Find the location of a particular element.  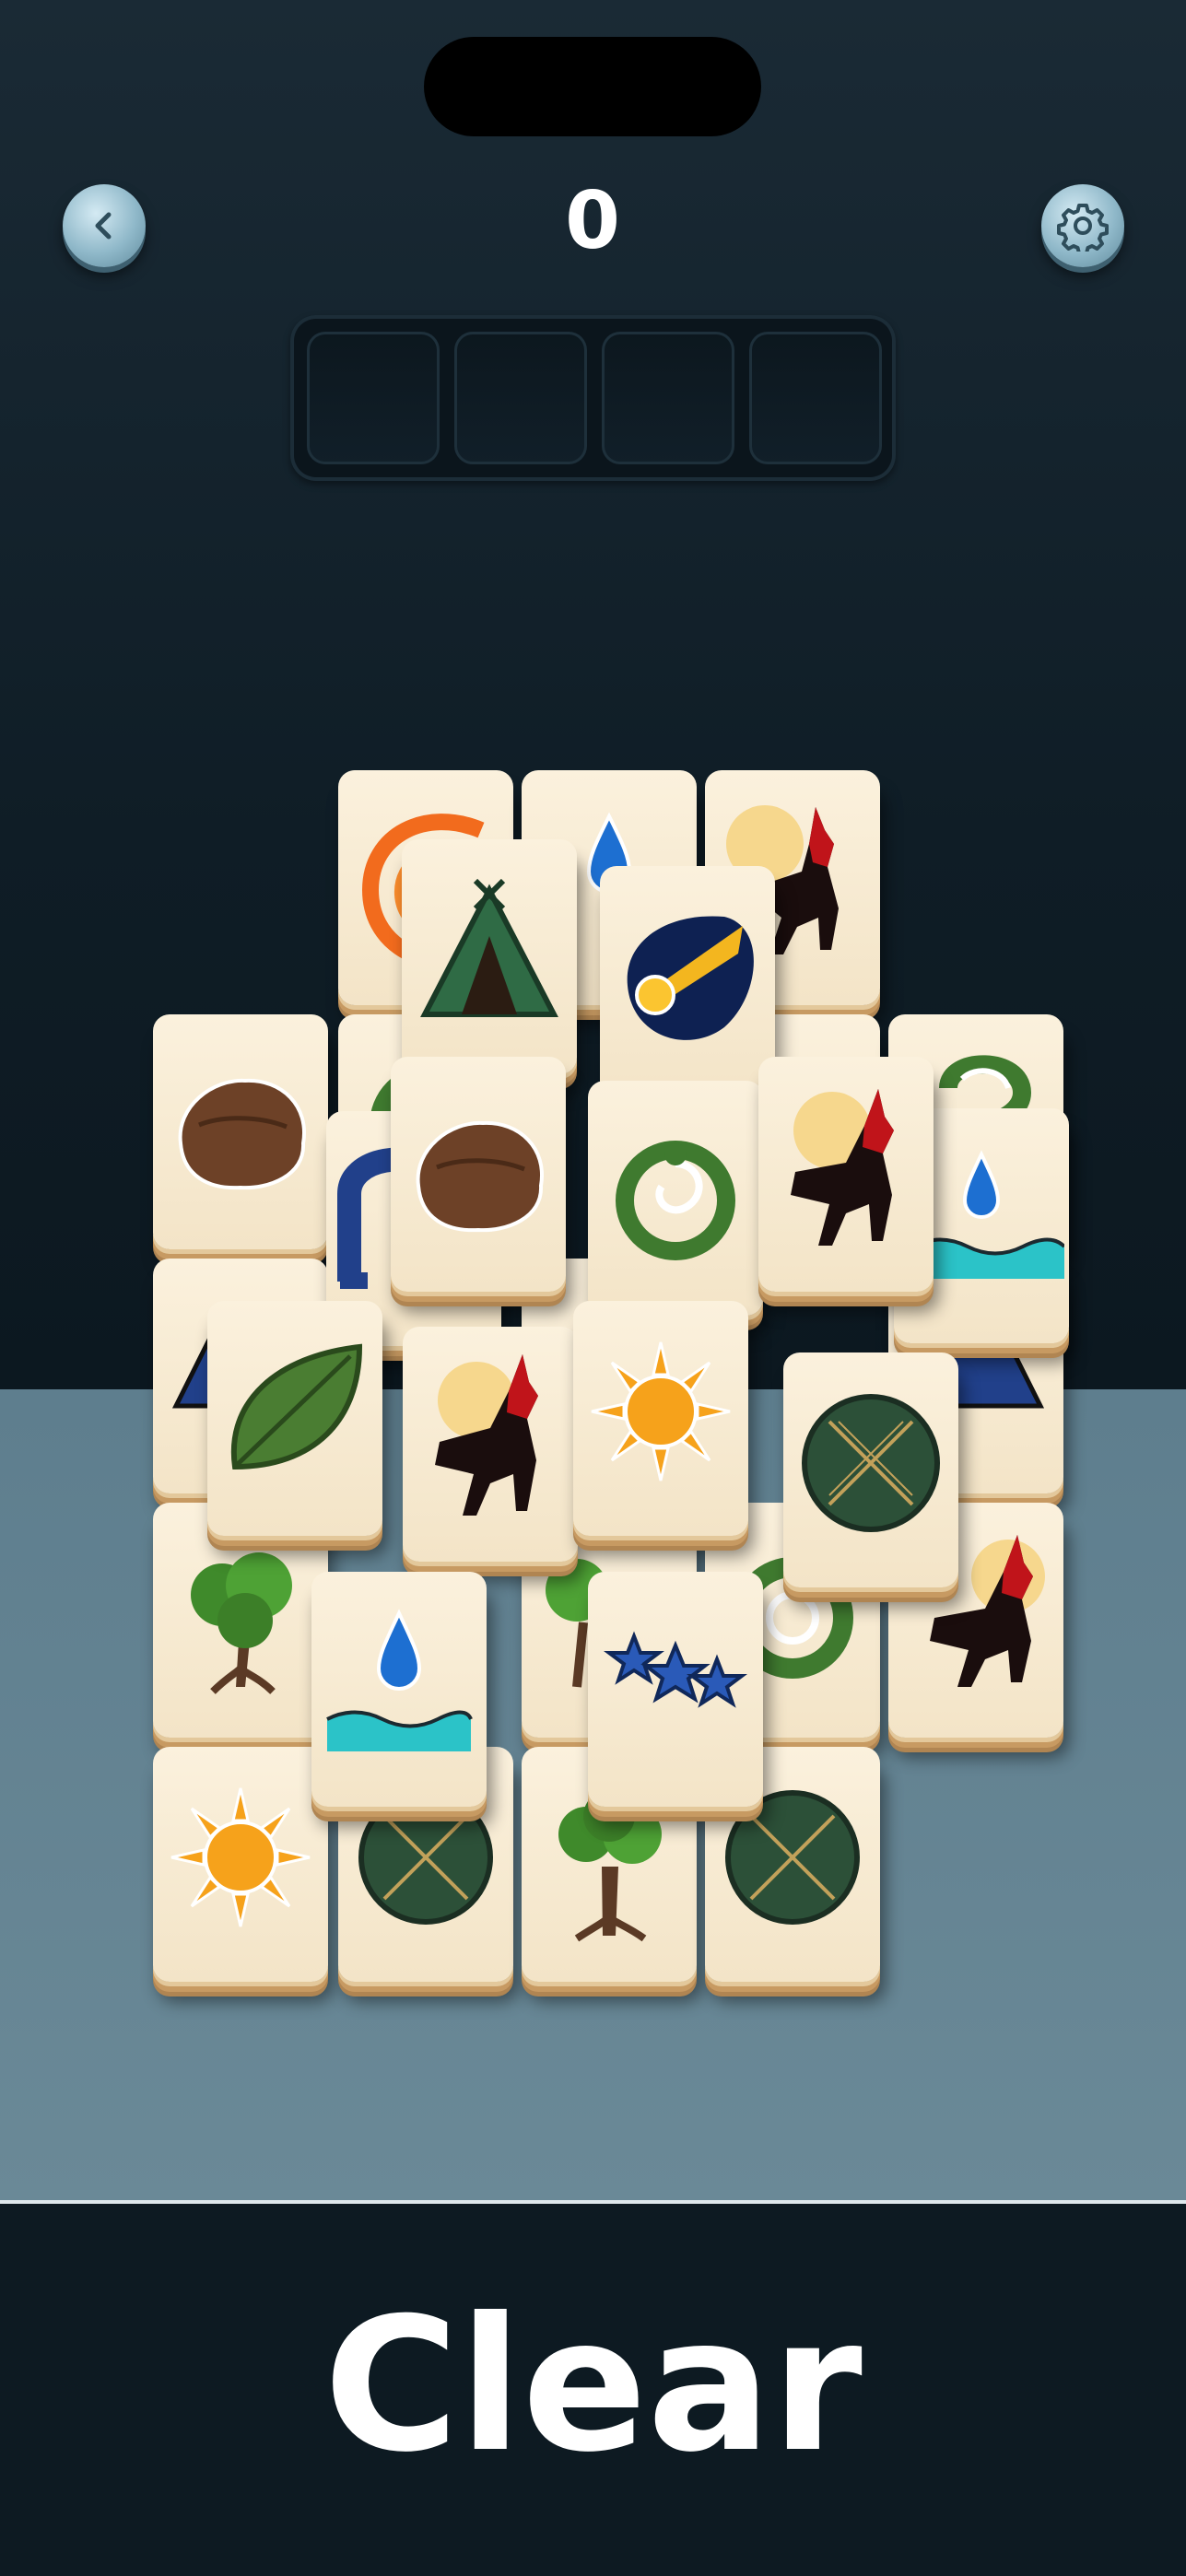

tile-snake is located at coordinates (675, 1198).